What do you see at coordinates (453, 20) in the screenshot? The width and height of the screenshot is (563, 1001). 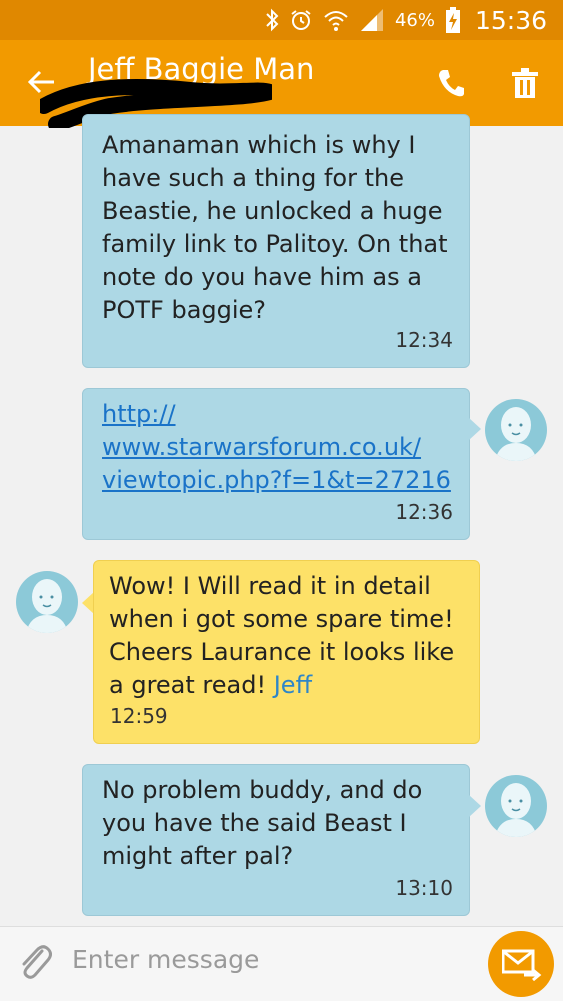 I see `battery-charging-icon` at bounding box center [453, 20].